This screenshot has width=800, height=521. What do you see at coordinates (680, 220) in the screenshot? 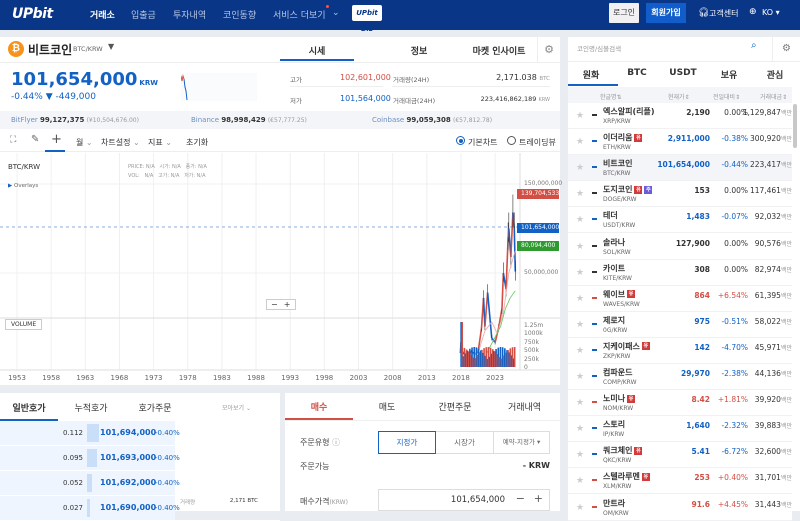
I see `coin-row: ★ 테더 USDT/KRW 1,483 -0.07% 92,032백만` at bounding box center [680, 220].